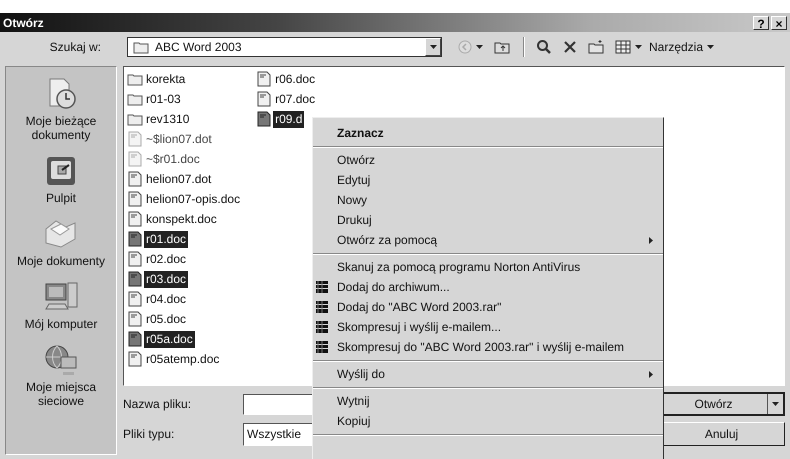  What do you see at coordinates (179, 139) in the screenshot?
I see `file-item: ~$lion07.dot` at bounding box center [179, 139].